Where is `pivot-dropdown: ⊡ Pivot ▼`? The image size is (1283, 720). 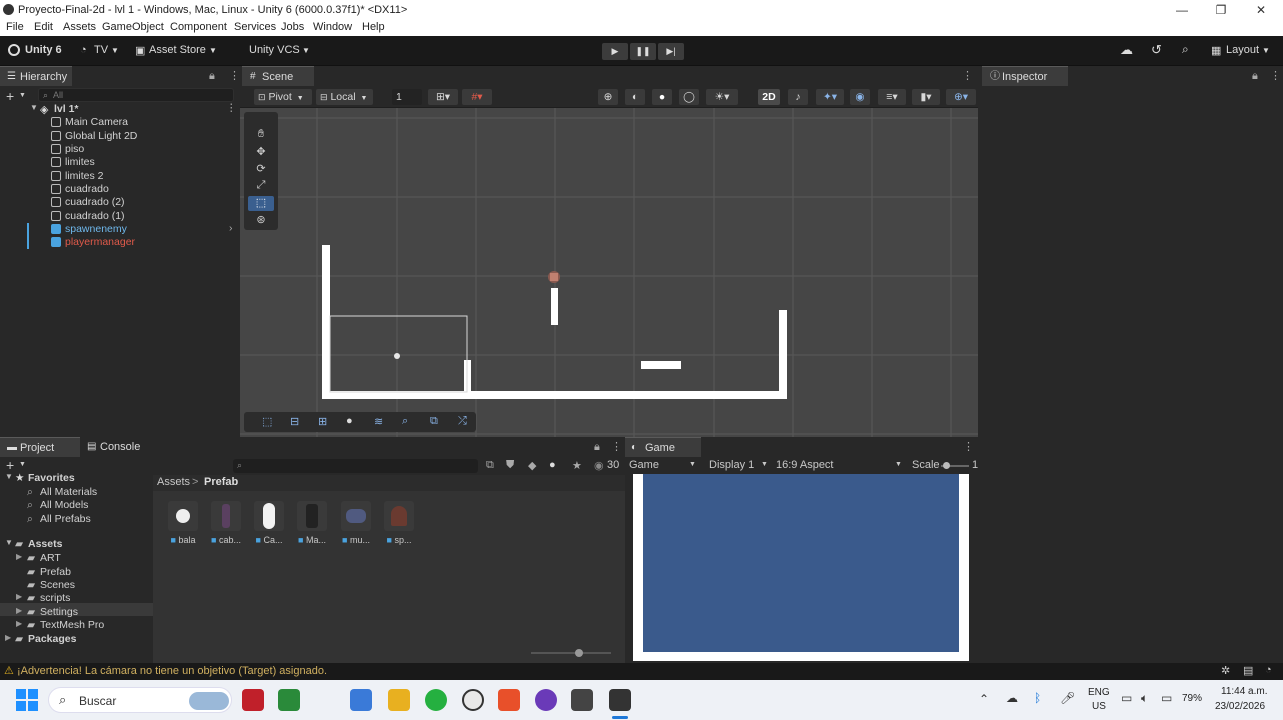
pivot-dropdown: ⊡ Pivot ▼ is located at coordinates (283, 97).